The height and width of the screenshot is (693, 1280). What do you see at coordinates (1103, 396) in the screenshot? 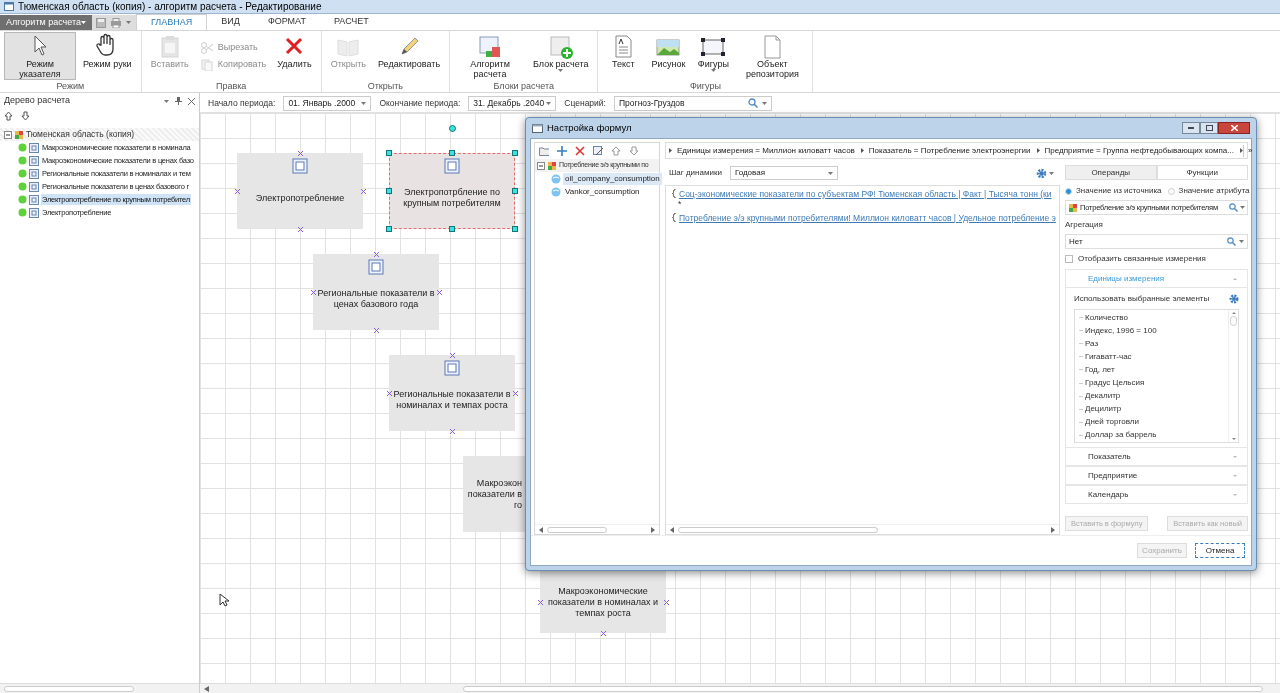
I see `list-item: Декалитр` at bounding box center [1103, 396].